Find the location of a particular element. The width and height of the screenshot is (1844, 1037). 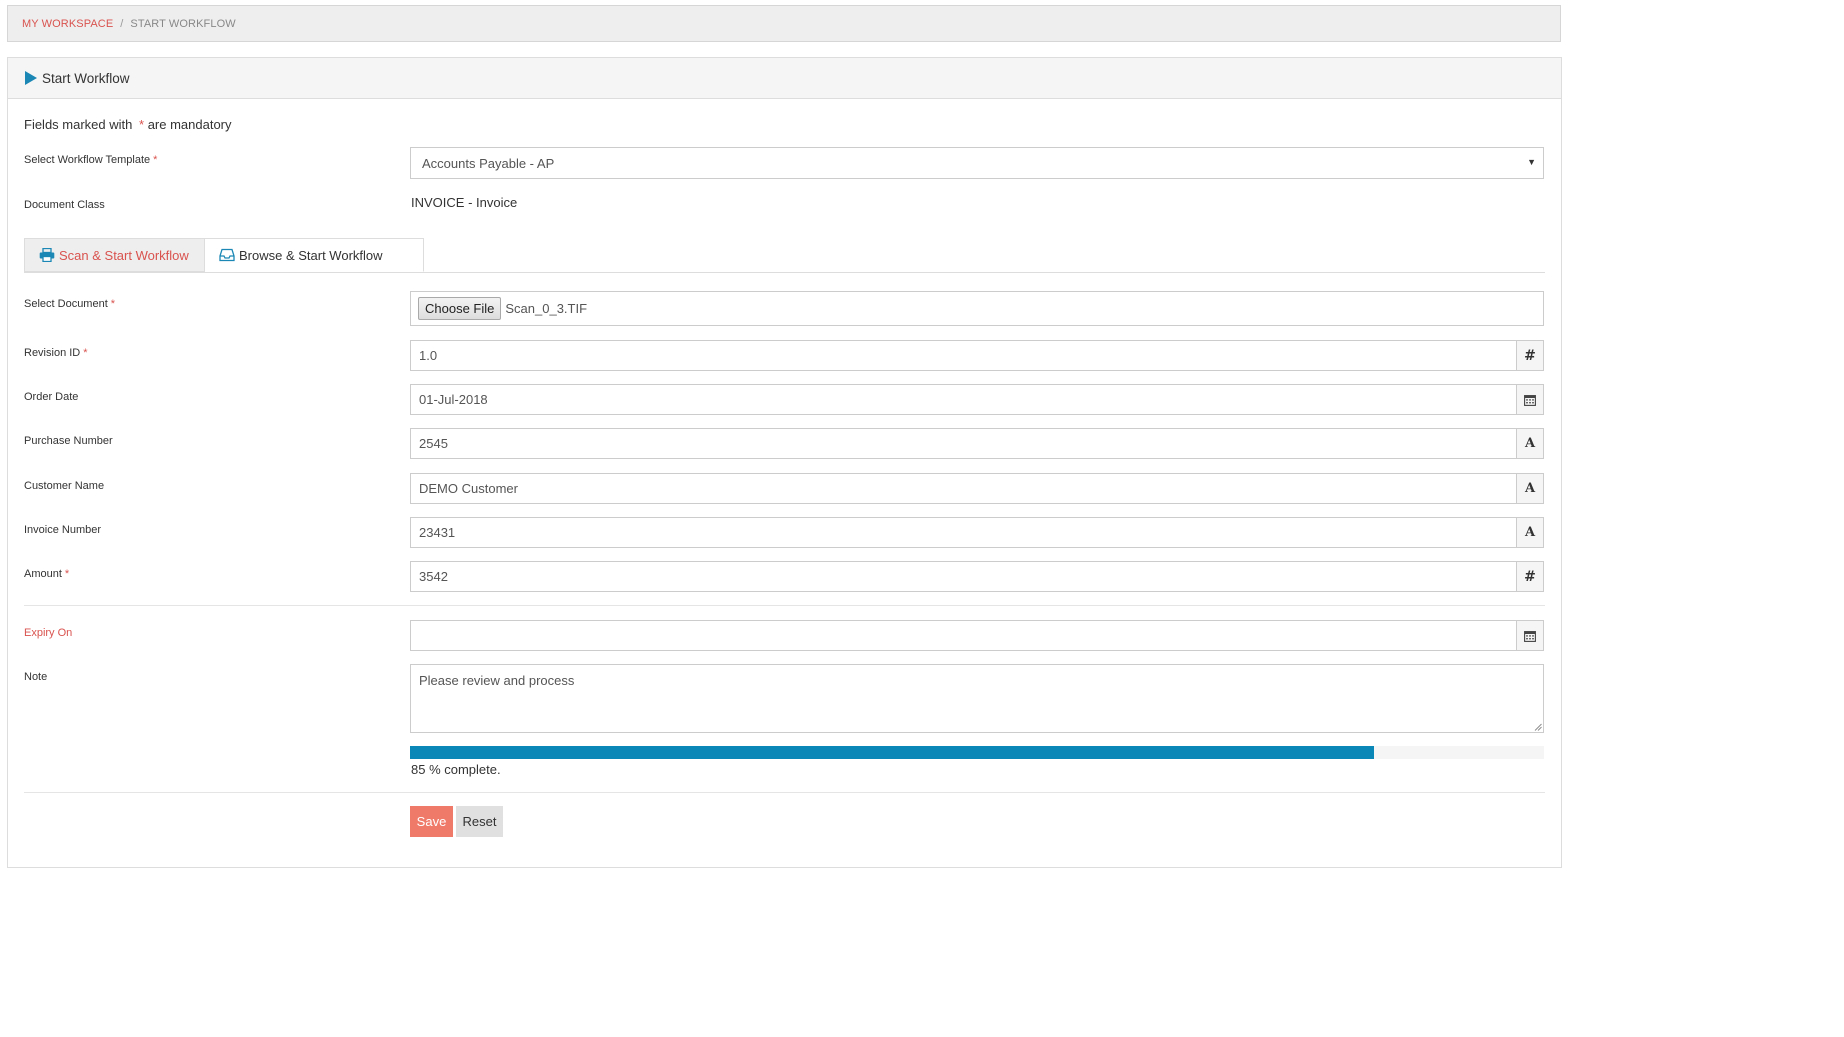

upload-progress-fill is located at coordinates (892, 752).